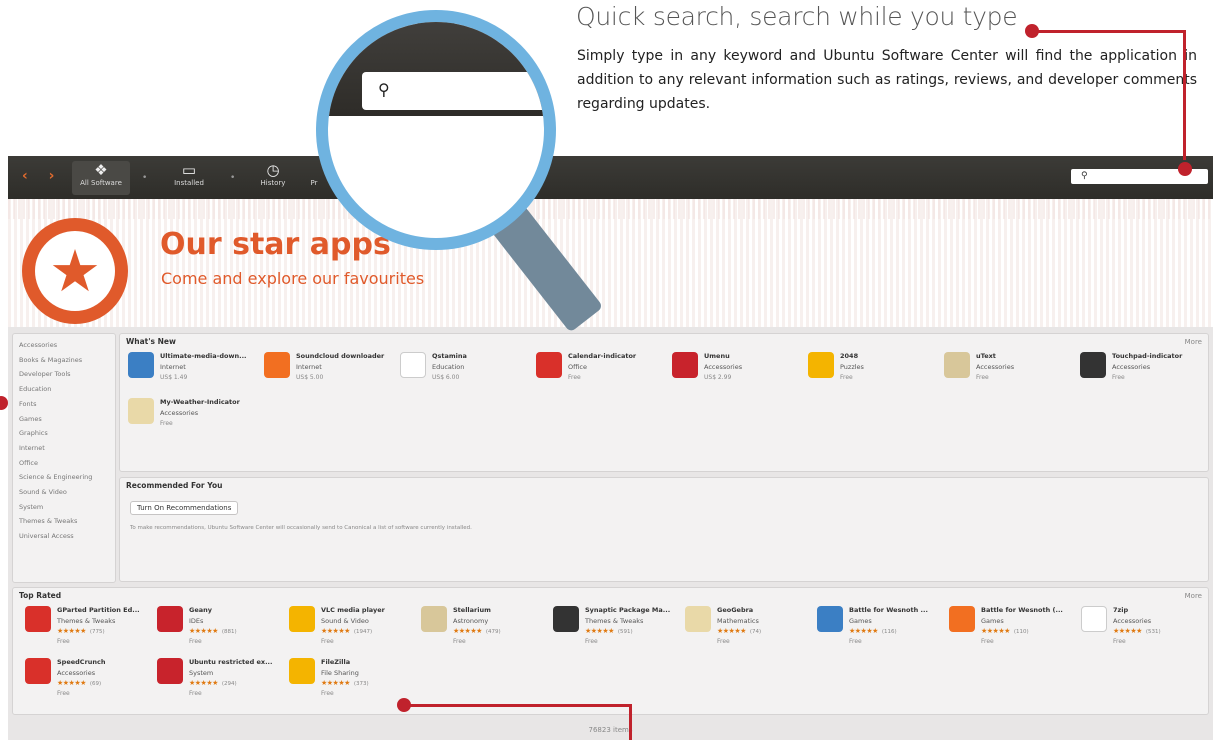 Image resolution: width=1213 pixels, height=740 pixels. What do you see at coordinates (189, 183) in the screenshot?
I see `tab-label: Installed` at bounding box center [189, 183].